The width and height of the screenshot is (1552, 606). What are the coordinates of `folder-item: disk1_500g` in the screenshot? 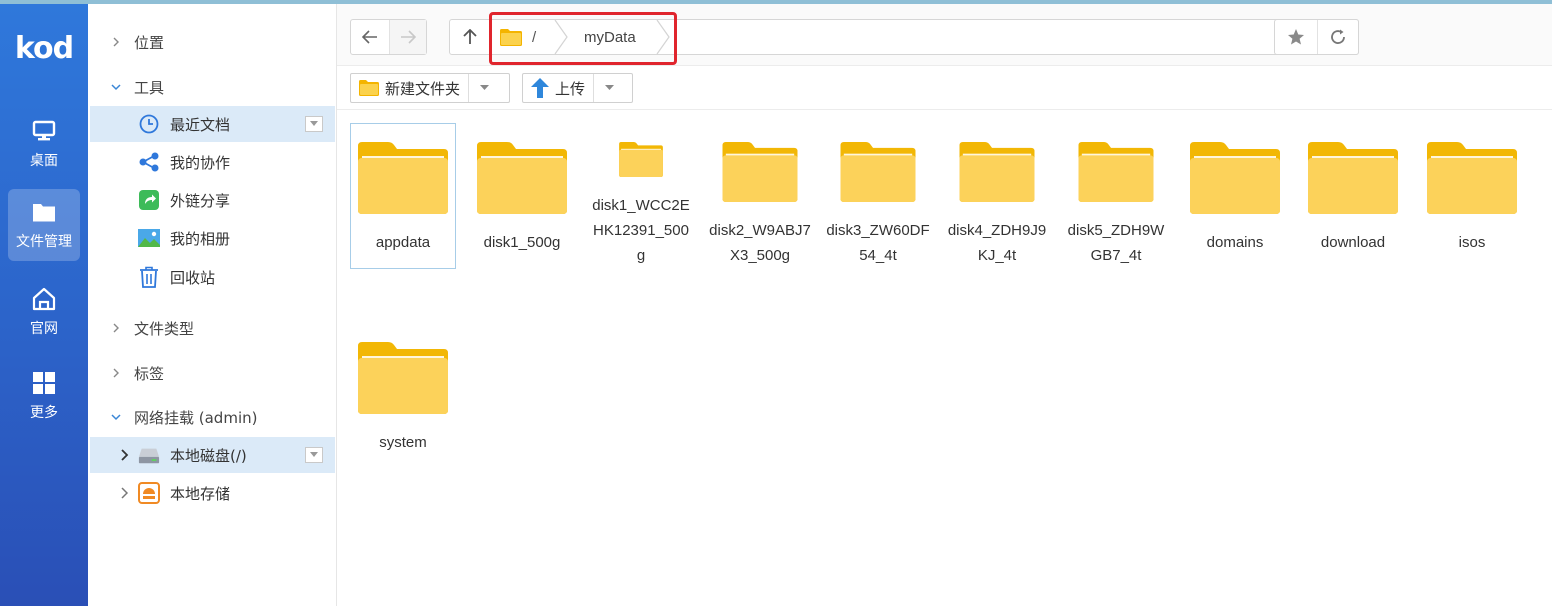 It's located at (522, 196).